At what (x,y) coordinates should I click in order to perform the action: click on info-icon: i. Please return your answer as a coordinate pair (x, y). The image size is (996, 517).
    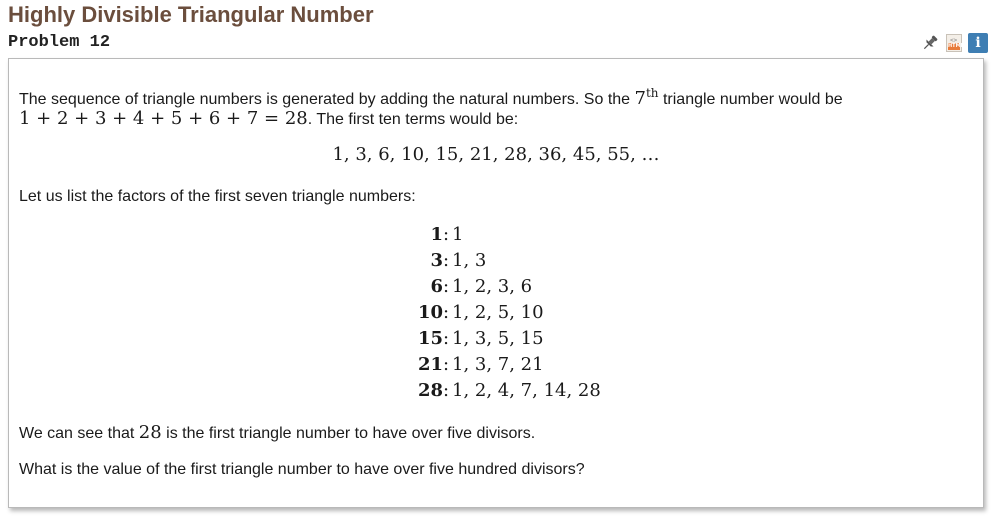
    Looking at the image, I should click on (978, 43).